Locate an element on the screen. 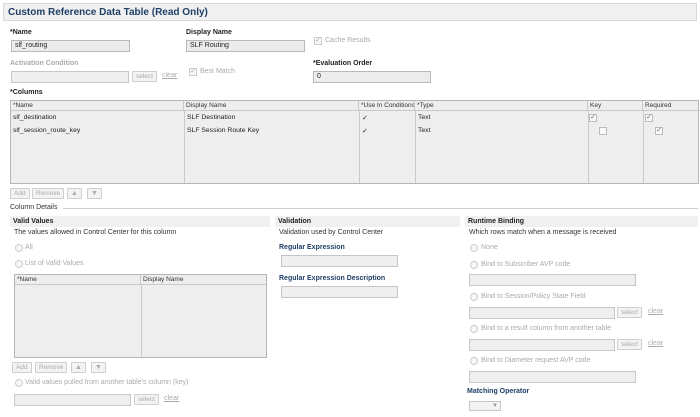  regular-expression-input is located at coordinates (339, 261).